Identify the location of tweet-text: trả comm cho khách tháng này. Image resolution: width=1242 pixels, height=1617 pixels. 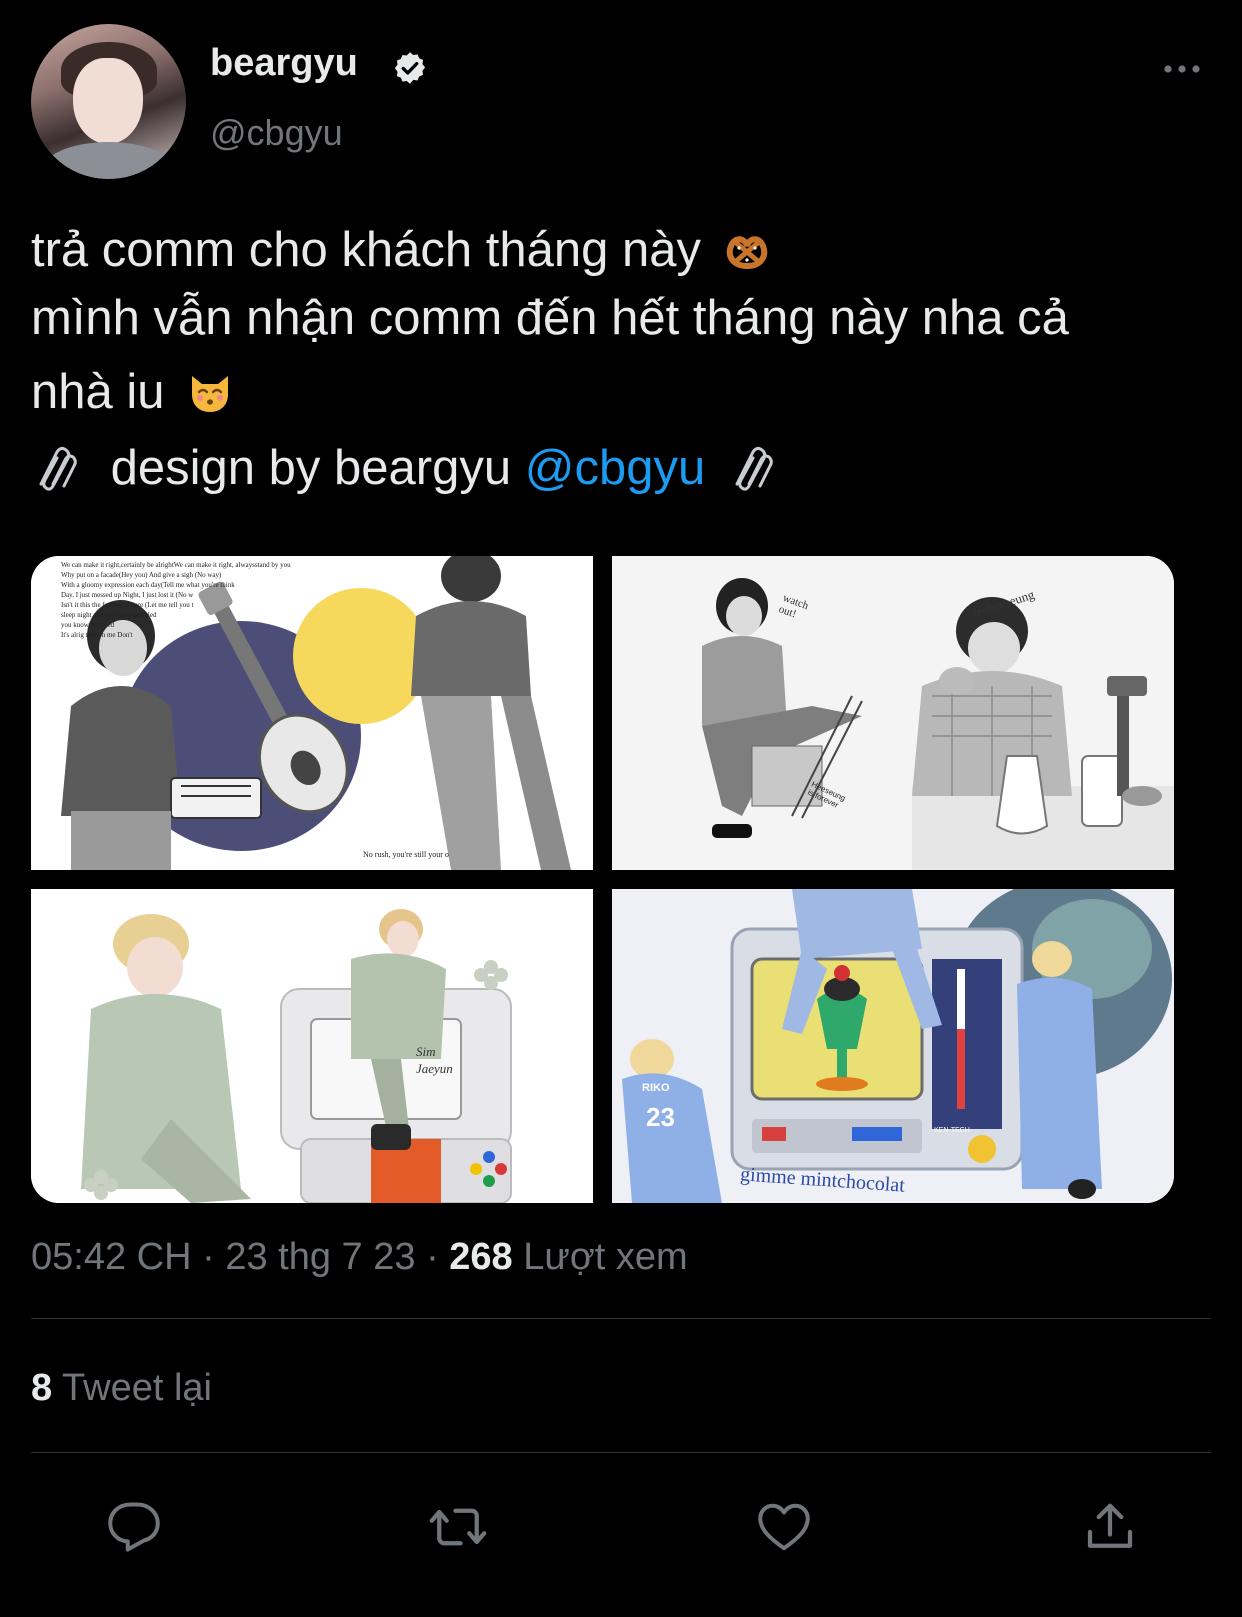
(366, 250).